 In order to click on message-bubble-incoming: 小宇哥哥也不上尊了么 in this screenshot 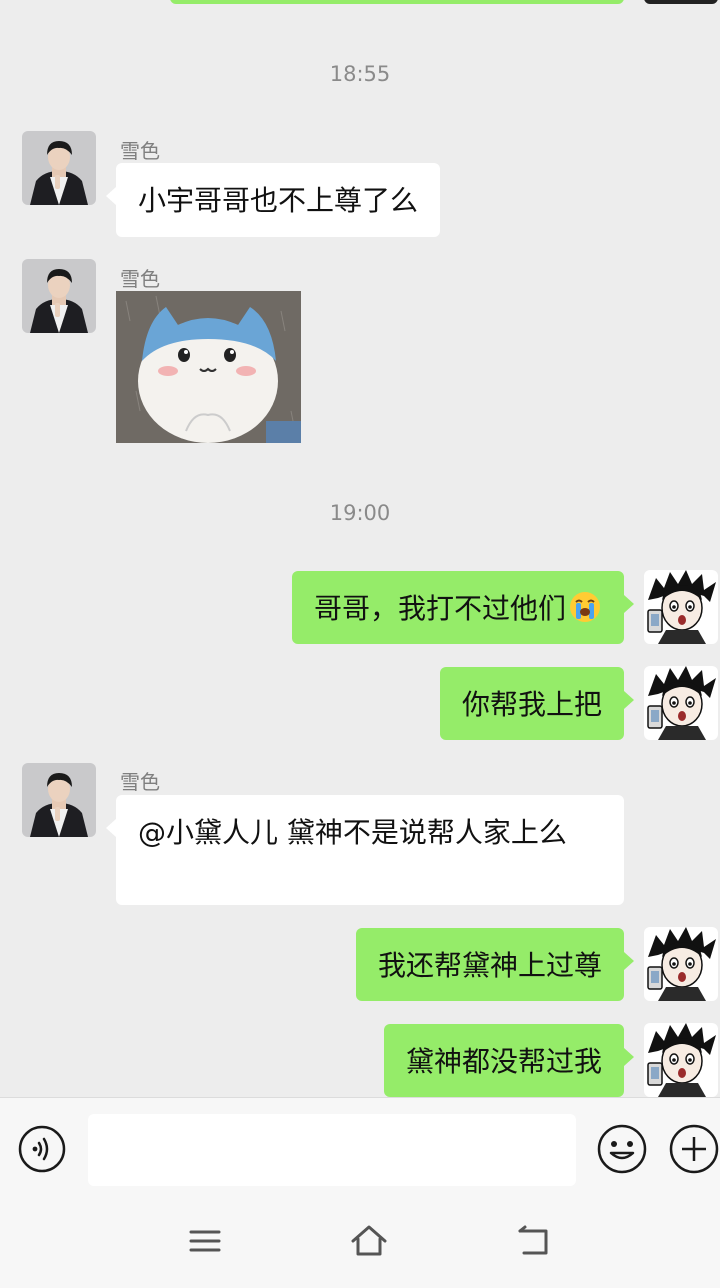, I will do `click(273, 200)`.